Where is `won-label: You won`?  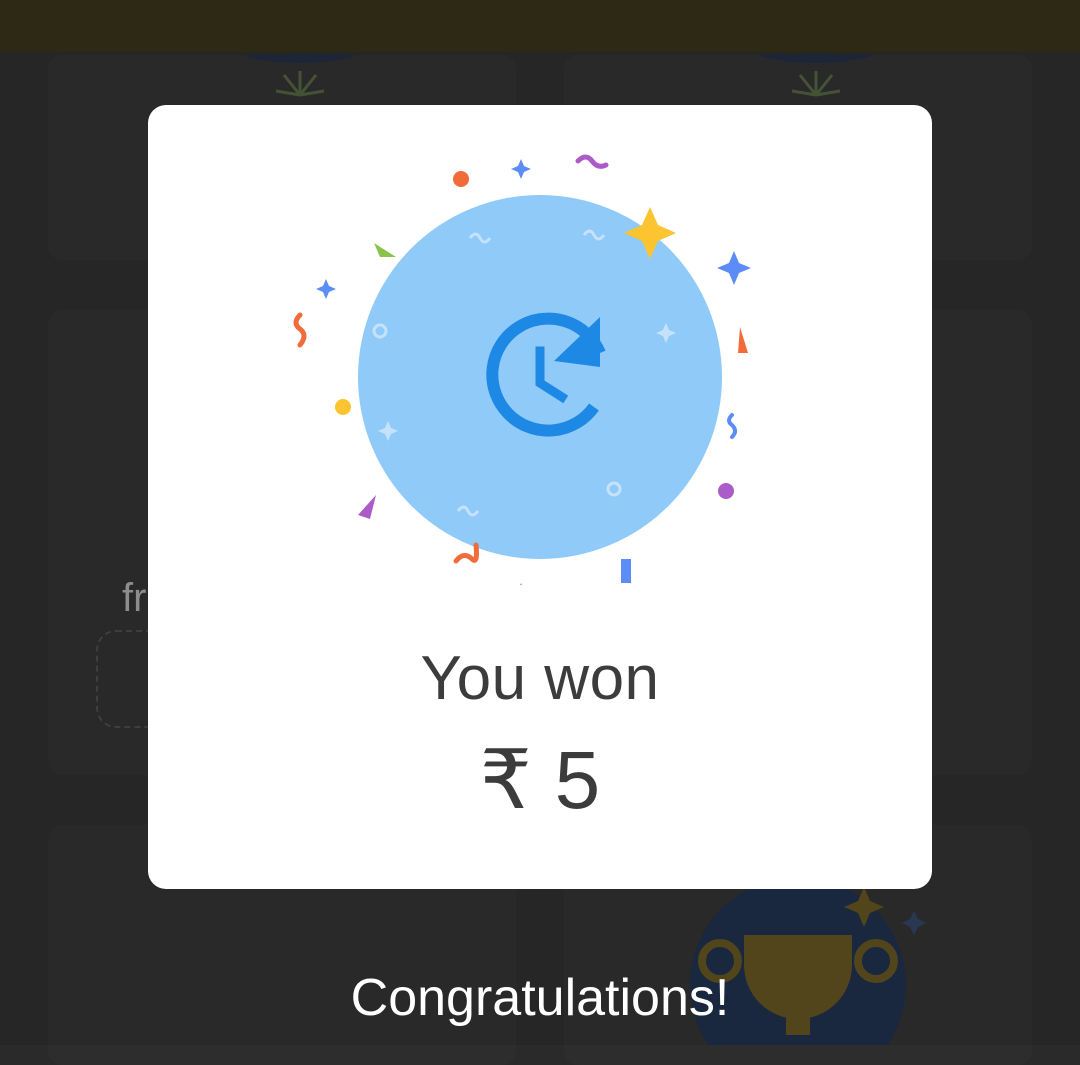 won-label: You won is located at coordinates (540, 678).